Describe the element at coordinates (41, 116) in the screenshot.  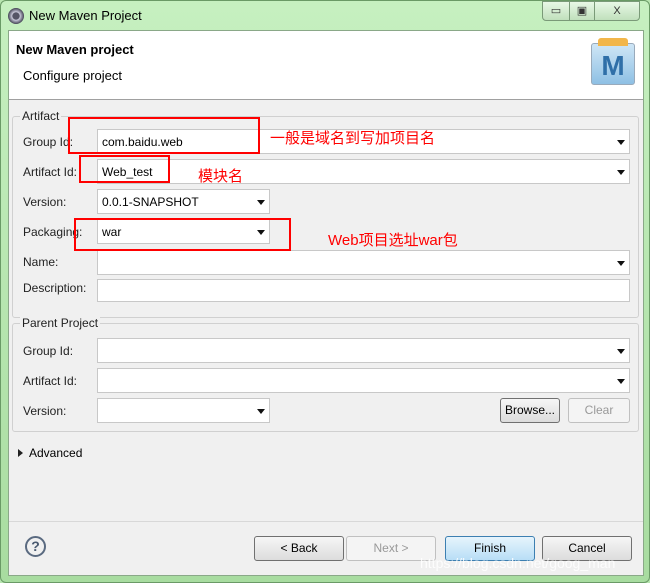
I see `artifact-legend: Artifact` at that location.